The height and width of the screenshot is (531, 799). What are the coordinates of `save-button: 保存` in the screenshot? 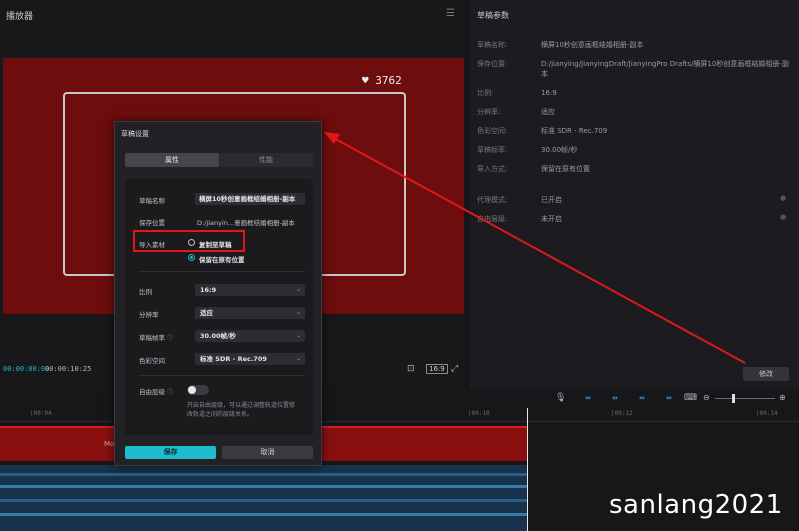 It's located at (170, 452).